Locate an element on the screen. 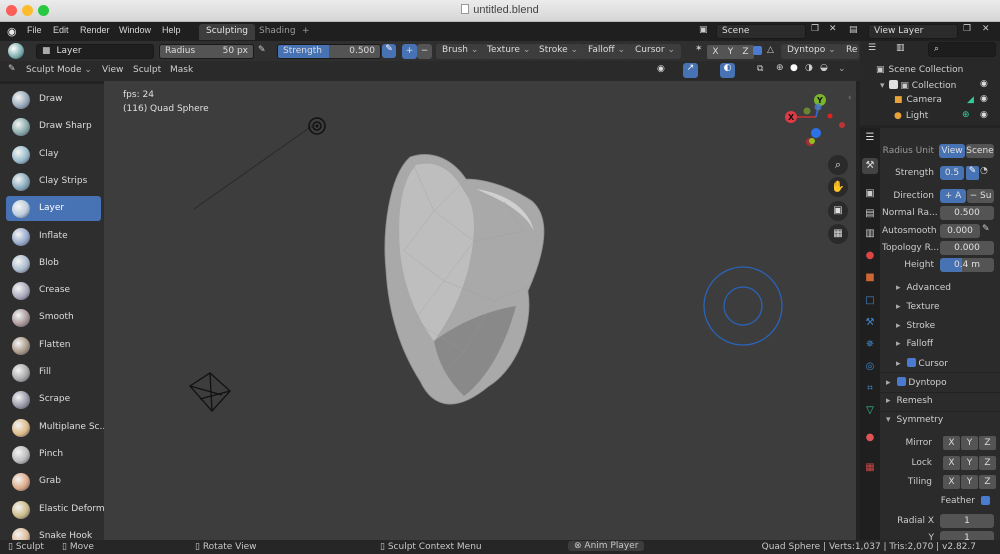  eye-icon-collection: ◉ is located at coordinates (984, 84).